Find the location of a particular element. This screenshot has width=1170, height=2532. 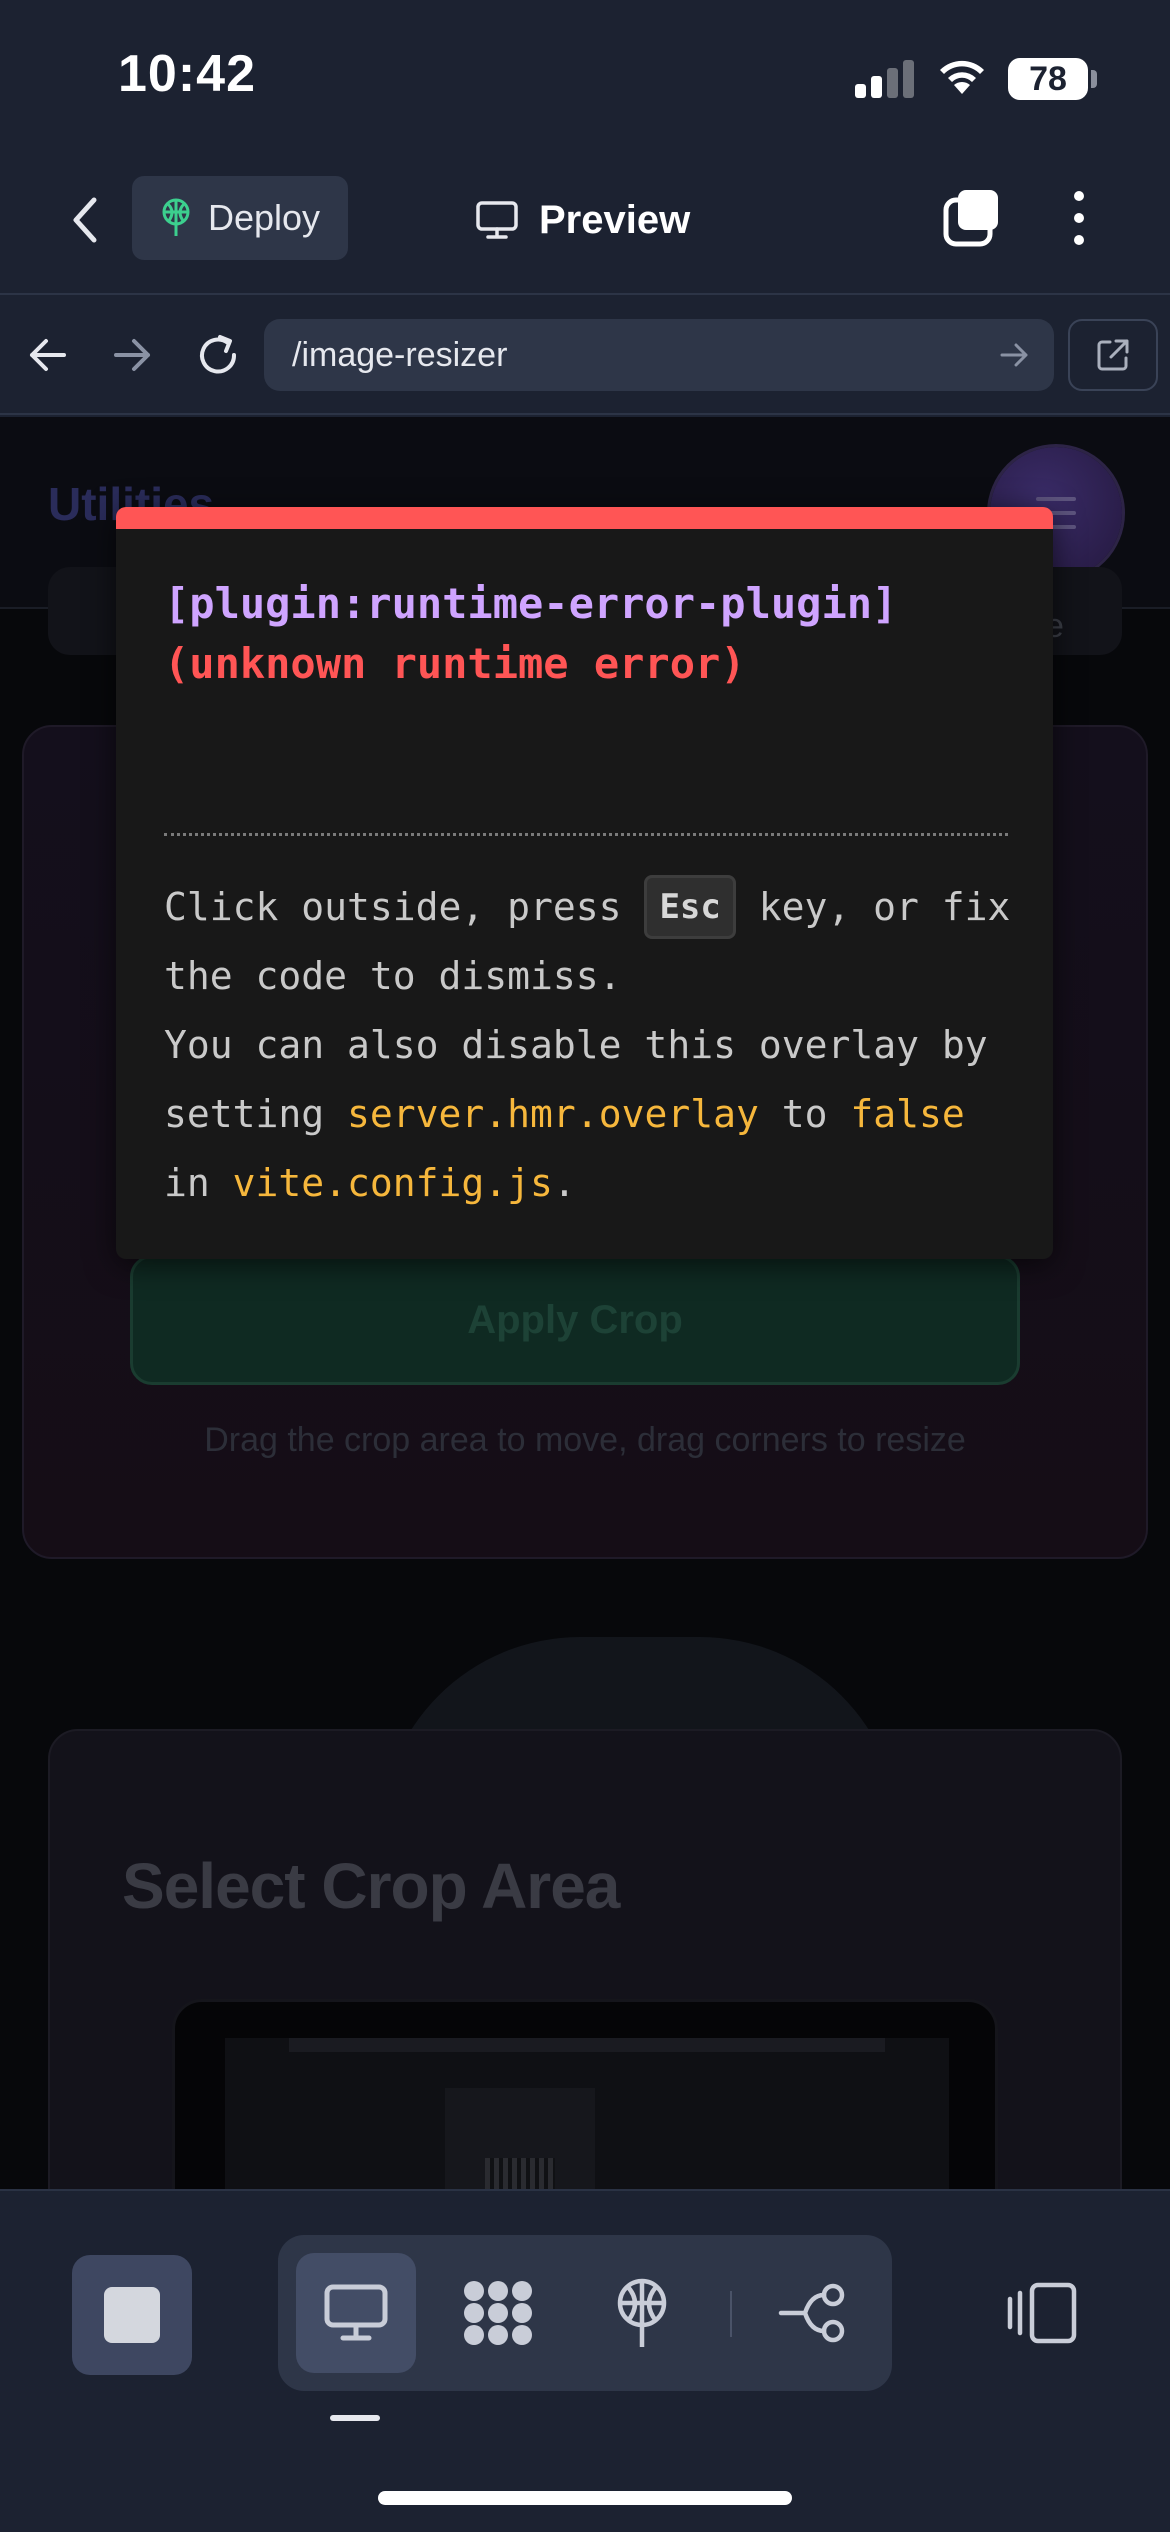

tip-text: in is located at coordinates (198, 1183).